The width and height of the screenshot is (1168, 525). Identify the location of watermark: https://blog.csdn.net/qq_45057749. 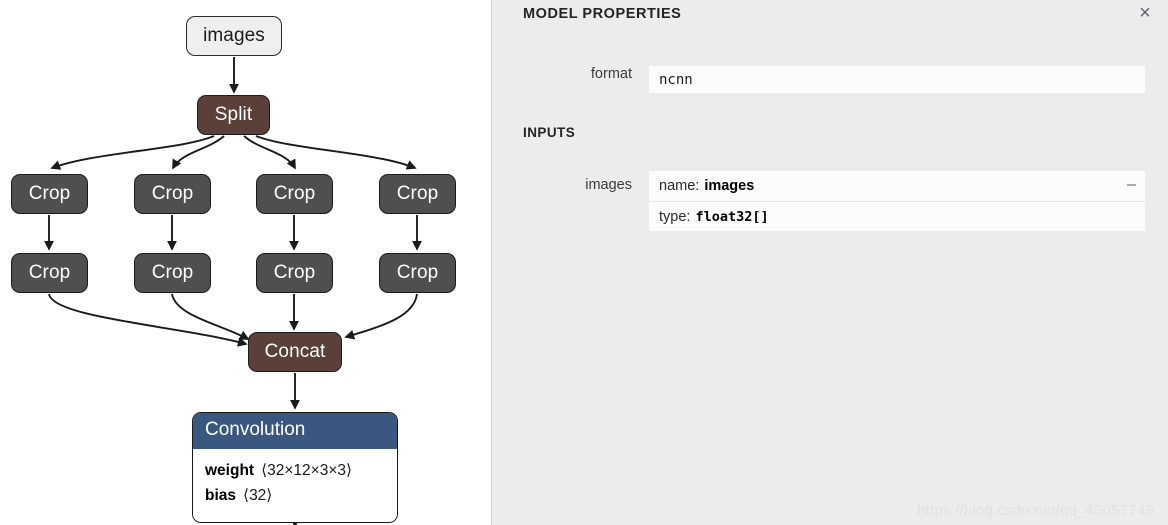
(1035, 510).